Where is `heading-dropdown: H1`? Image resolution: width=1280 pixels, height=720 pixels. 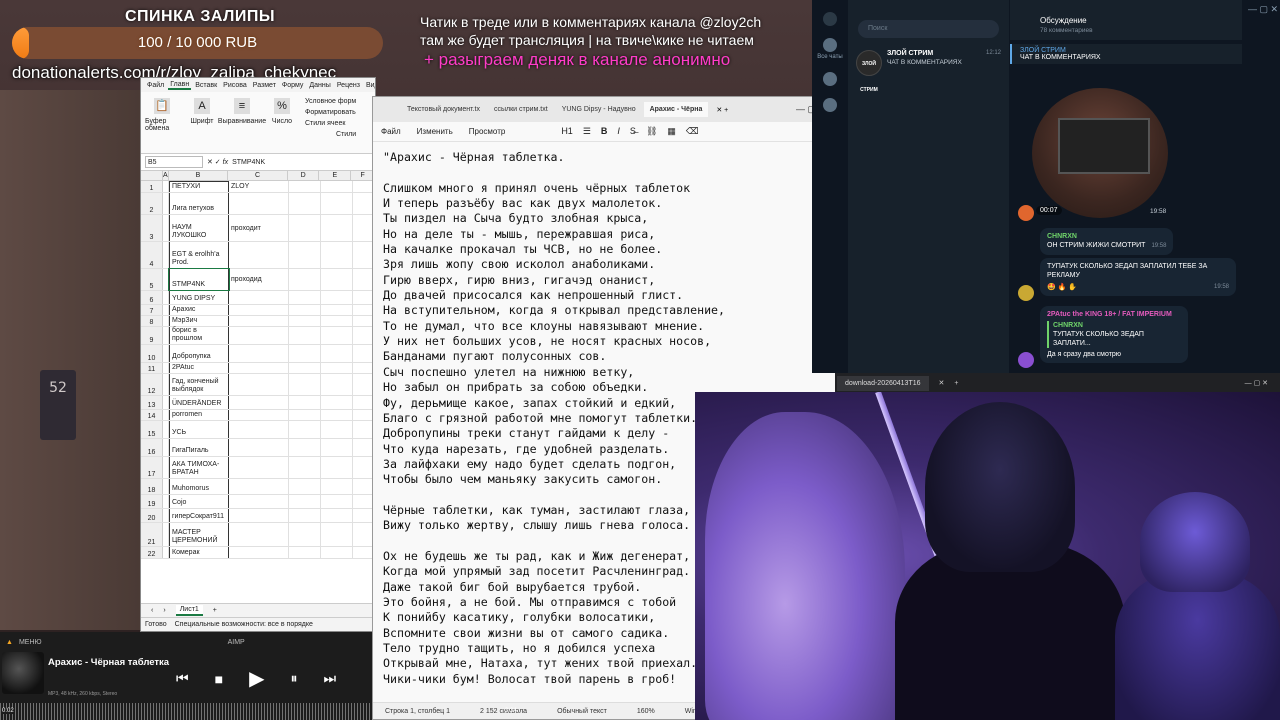 heading-dropdown: H1 is located at coordinates (567, 131).